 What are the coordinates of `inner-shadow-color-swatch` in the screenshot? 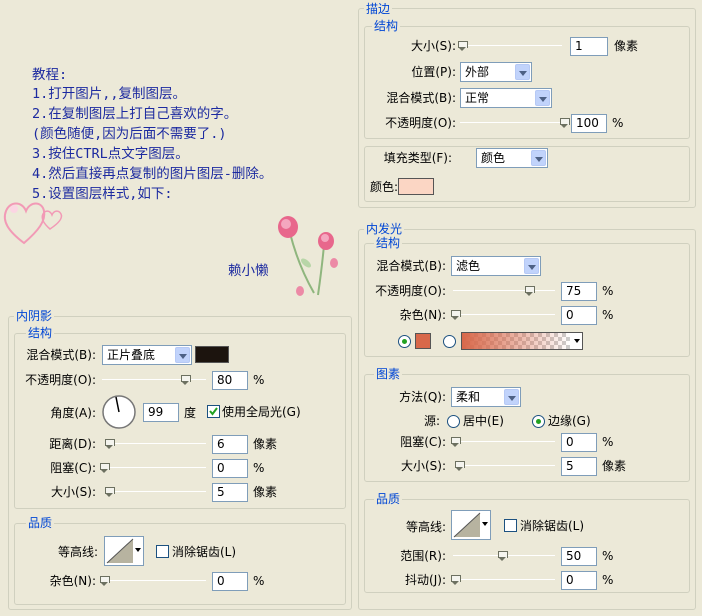 It's located at (212, 354).